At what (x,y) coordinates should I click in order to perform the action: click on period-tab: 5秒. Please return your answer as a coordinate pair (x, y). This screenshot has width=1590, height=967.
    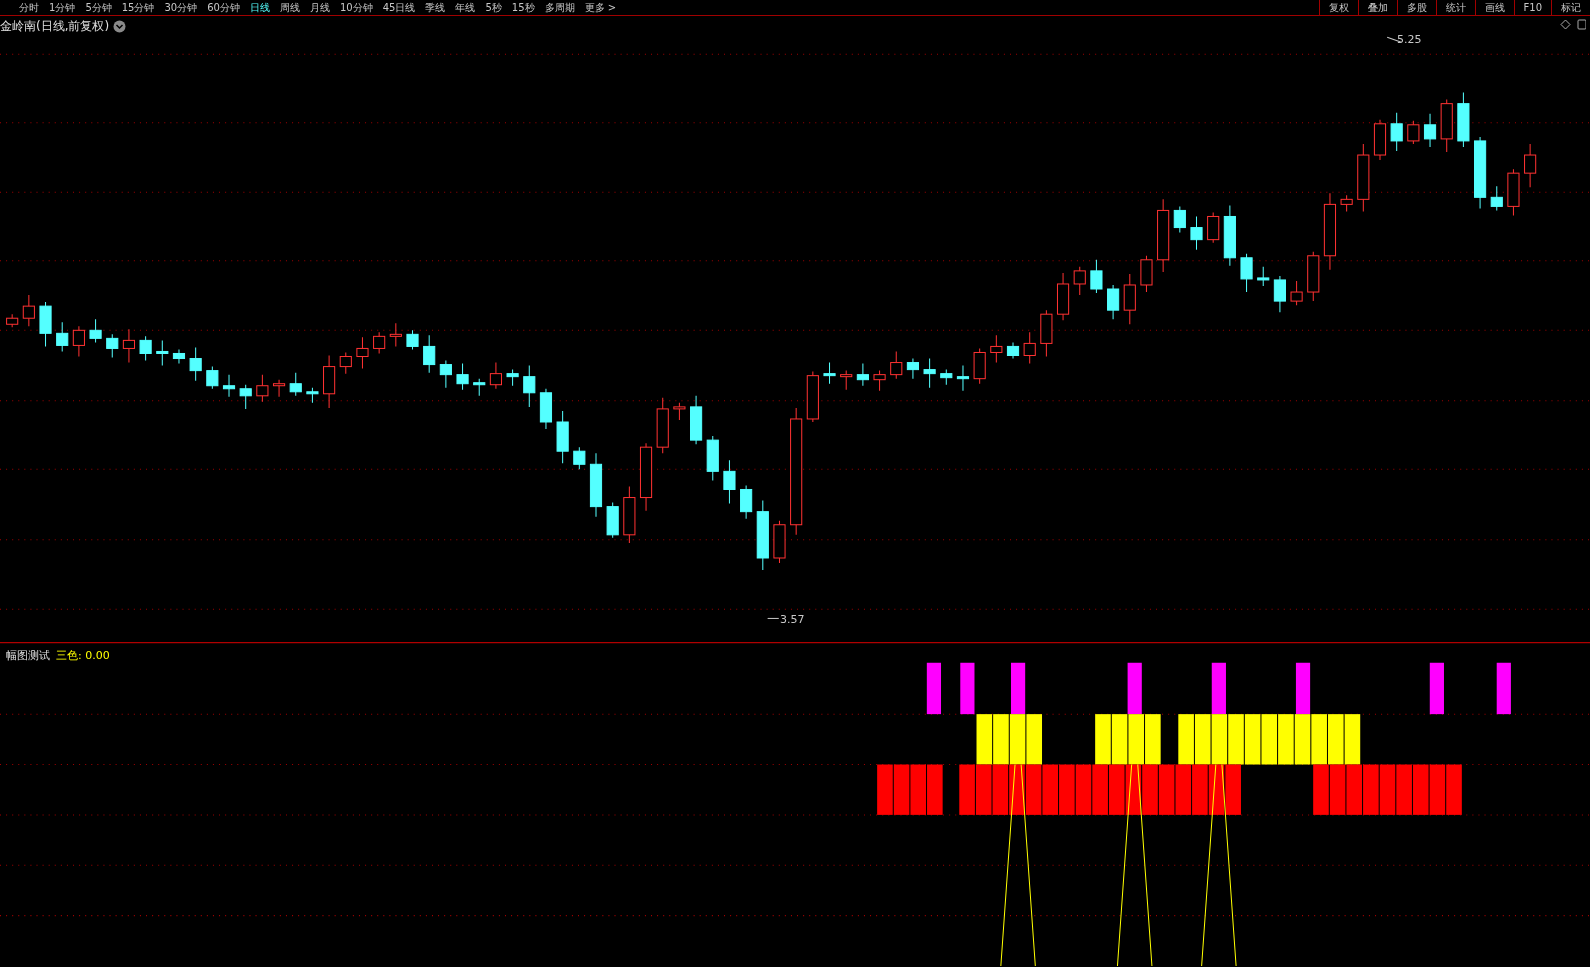
    Looking at the image, I should click on (493, 7).